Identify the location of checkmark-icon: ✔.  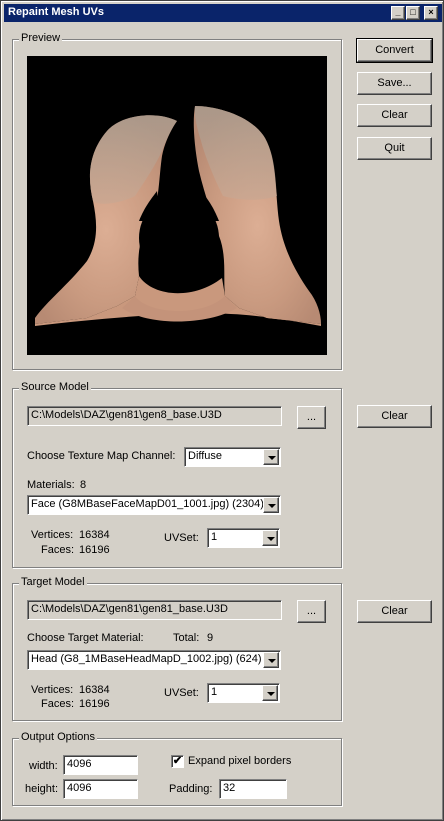
(177, 761).